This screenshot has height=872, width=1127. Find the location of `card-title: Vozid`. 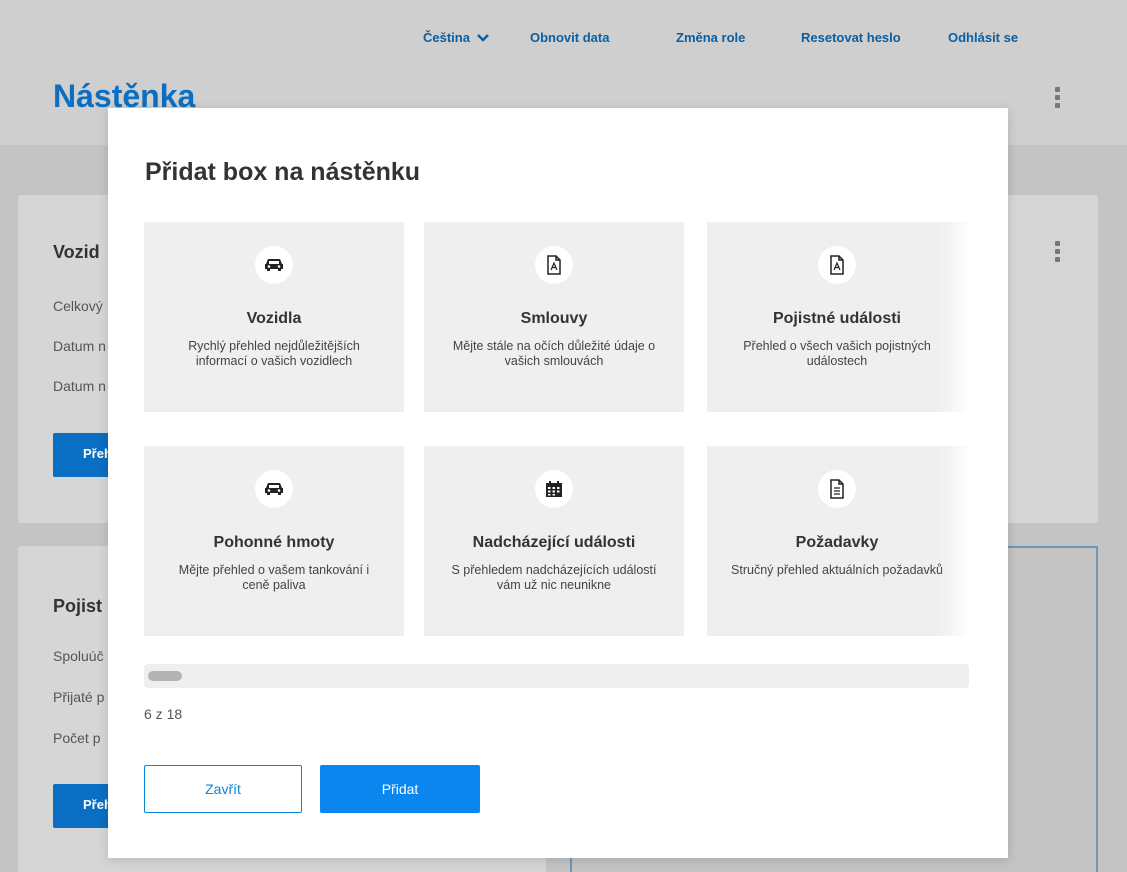

card-title: Vozid is located at coordinates (76, 252).